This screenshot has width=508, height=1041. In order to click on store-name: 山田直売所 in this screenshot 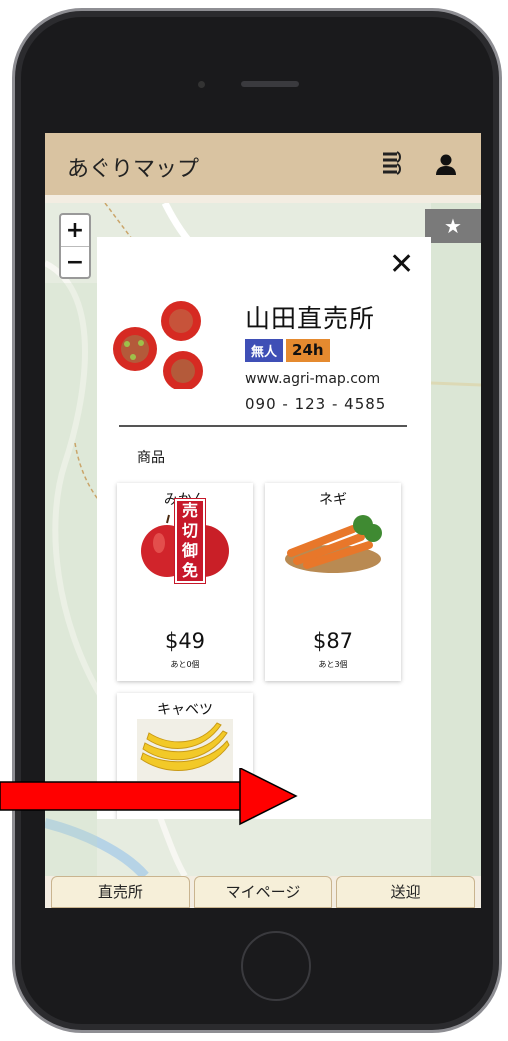, I will do `click(310, 318)`.